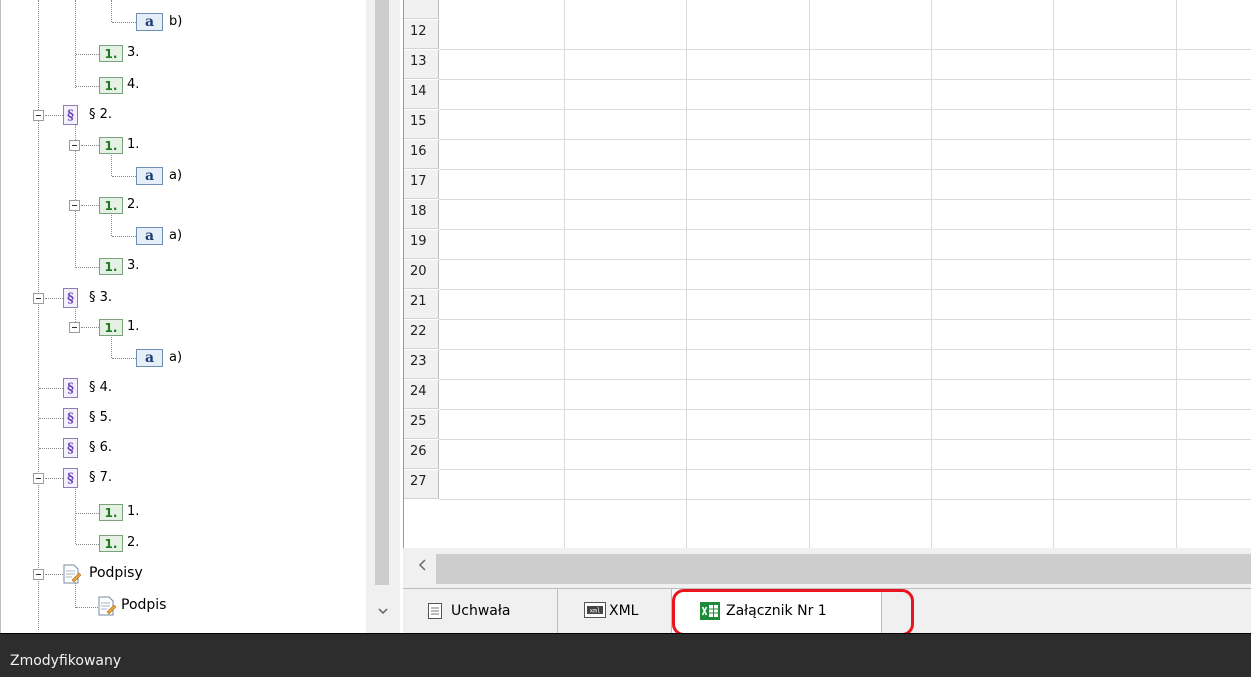  What do you see at coordinates (100, 417) in the screenshot?
I see `tree-item-label: § 5.` at bounding box center [100, 417].